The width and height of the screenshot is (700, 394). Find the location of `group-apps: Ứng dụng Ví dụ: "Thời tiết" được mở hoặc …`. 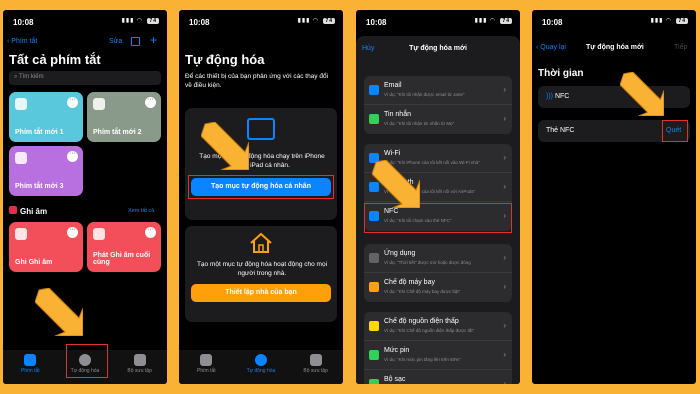

group-apps: Ứng dụng Ví dụ: "Thời tiết" được mở hoặc … is located at coordinates (438, 273).